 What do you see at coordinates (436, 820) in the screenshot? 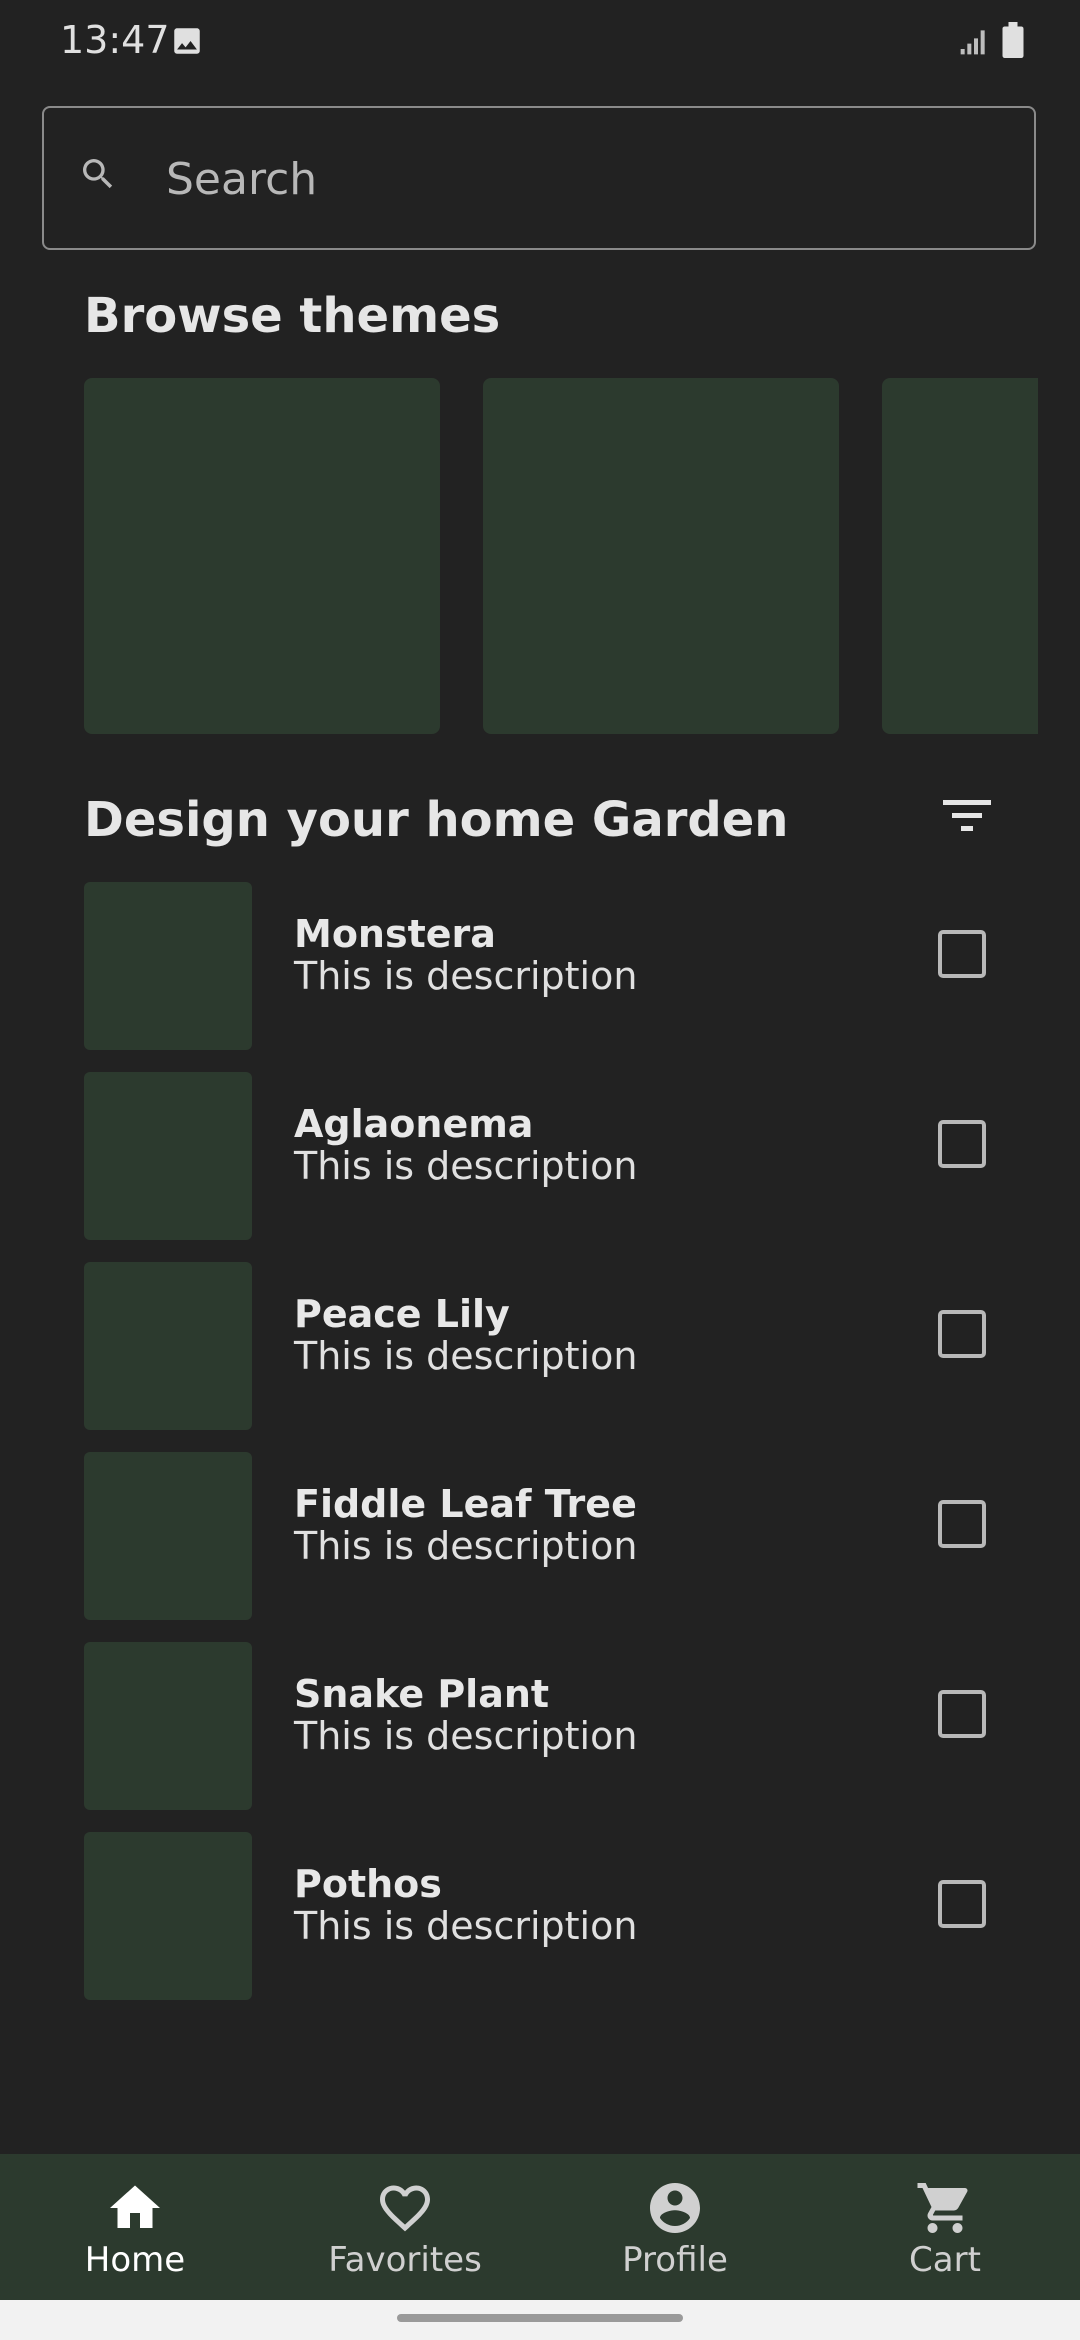
I see `garden-section-title: Design your home Garden` at bounding box center [436, 820].